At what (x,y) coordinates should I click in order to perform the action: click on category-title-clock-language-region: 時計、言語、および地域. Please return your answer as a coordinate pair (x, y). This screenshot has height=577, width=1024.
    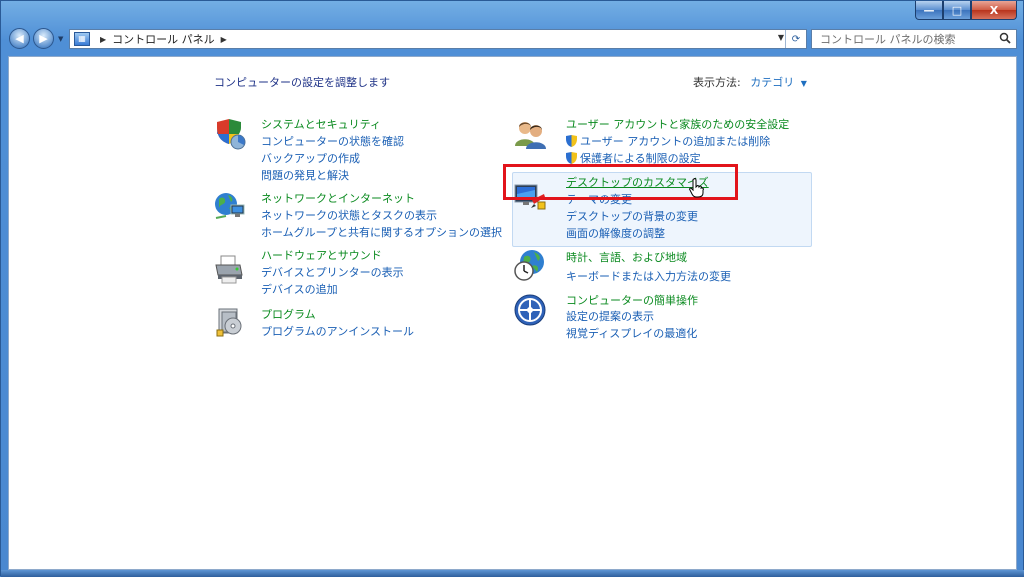
    Looking at the image, I should click on (626, 257).